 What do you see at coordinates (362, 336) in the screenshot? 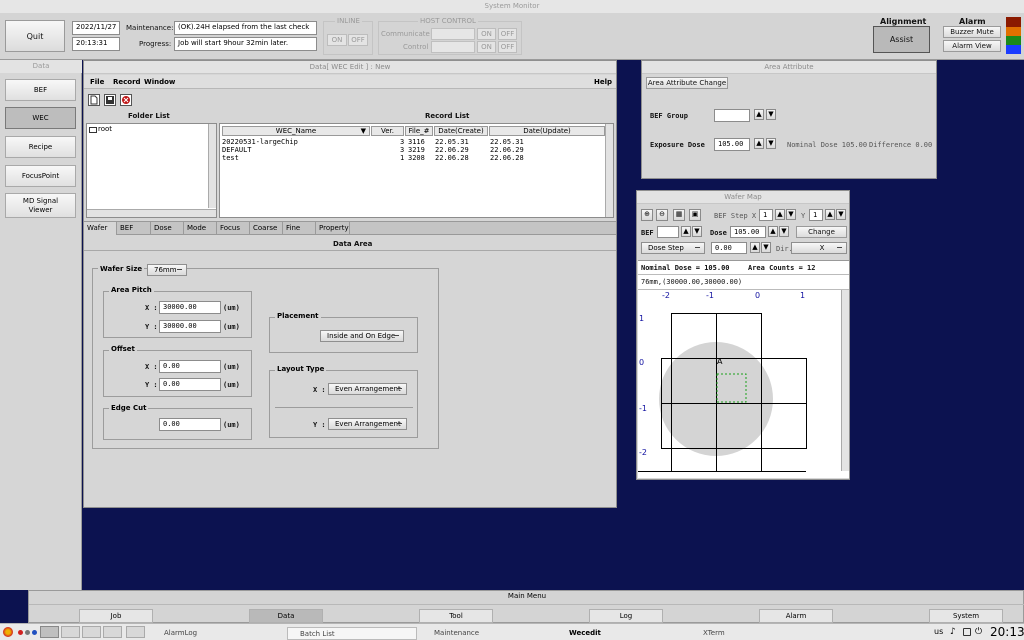
I see `placement-dropdown: Inside and On Edge` at bounding box center [362, 336].